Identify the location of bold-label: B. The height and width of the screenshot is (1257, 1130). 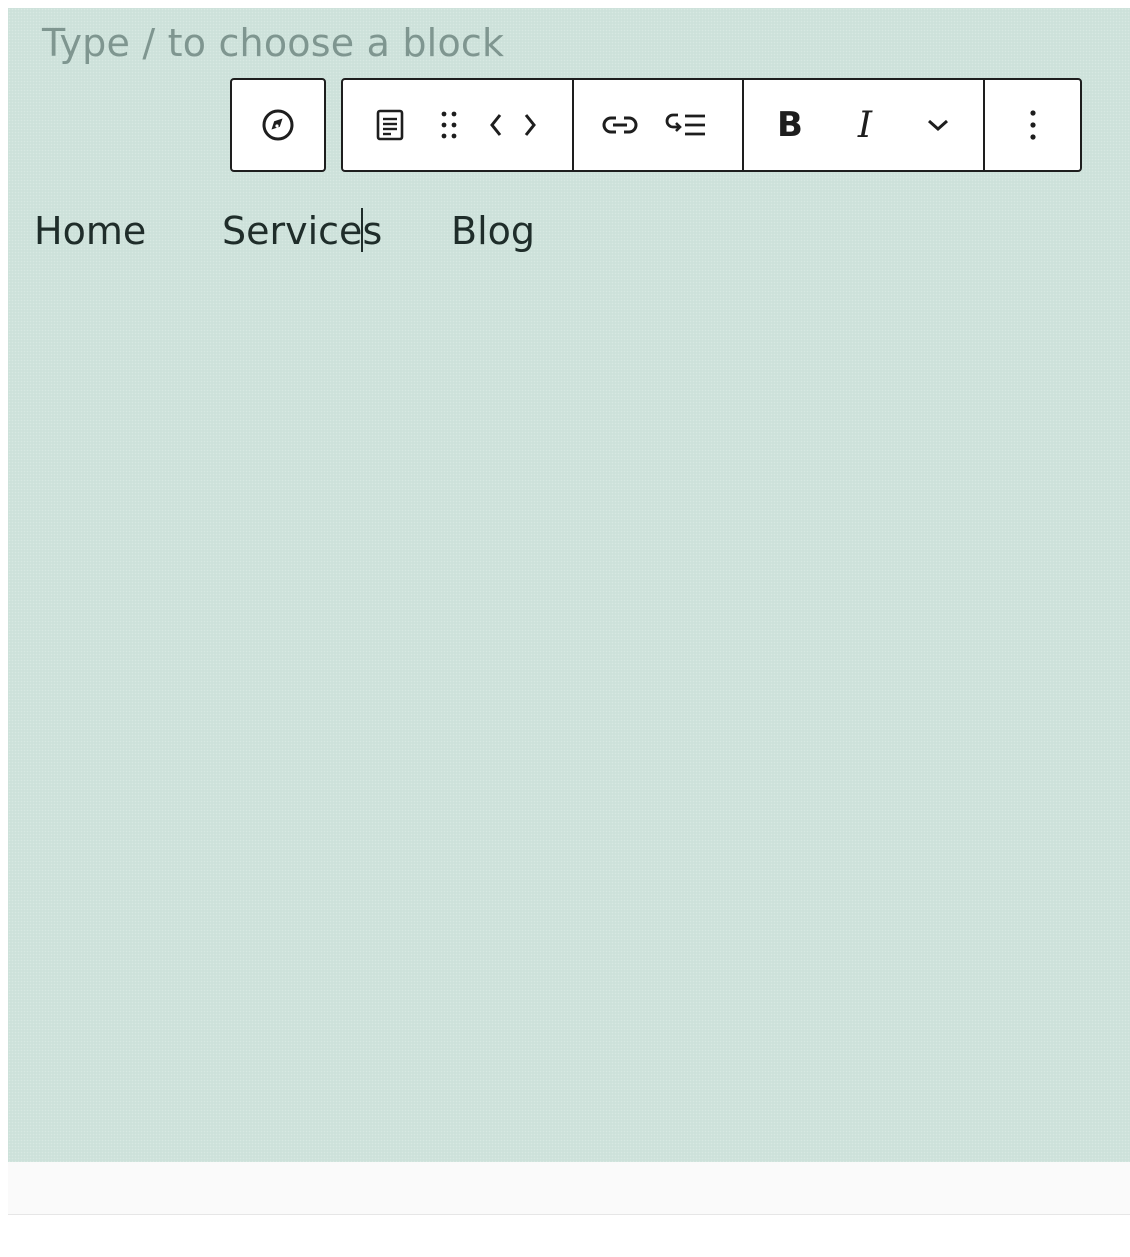
(790, 125).